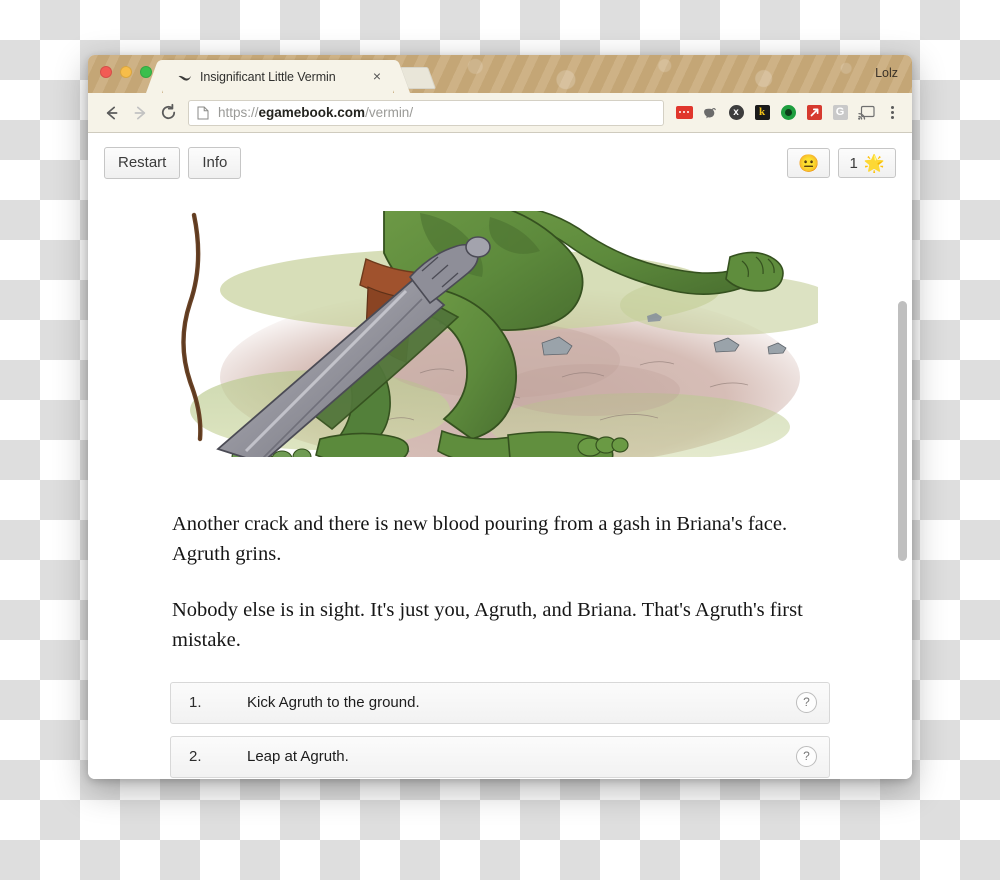 Image resolution: width=1000 pixels, height=880 pixels. Describe the element at coordinates (195, 702) in the screenshot. I see `choice-number: 1.` at that location.